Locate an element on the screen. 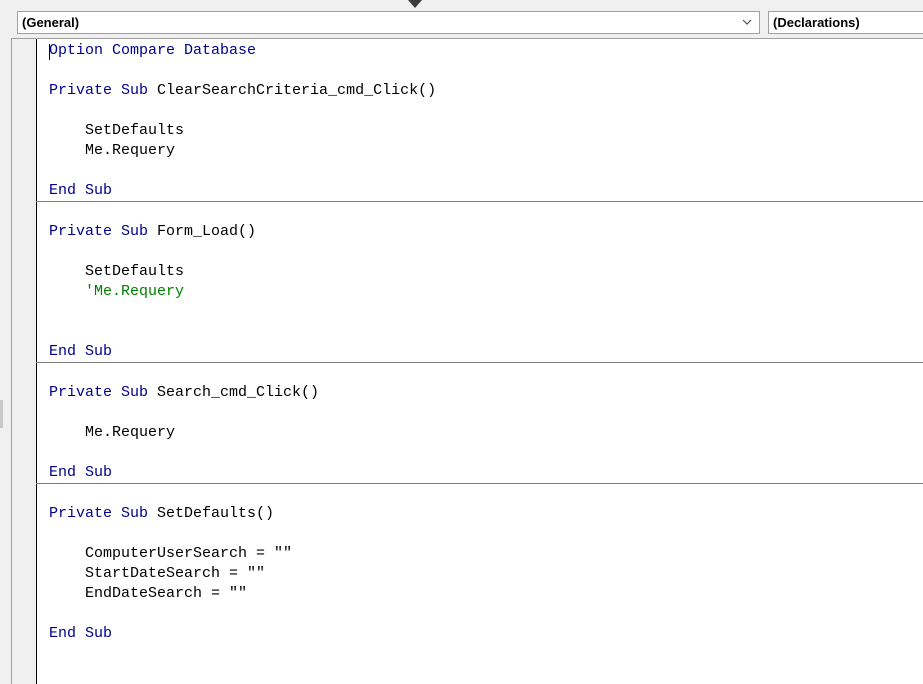 This screenshot has height=684, width=923. chevron-down-icon is located at coordinates (747, 22).